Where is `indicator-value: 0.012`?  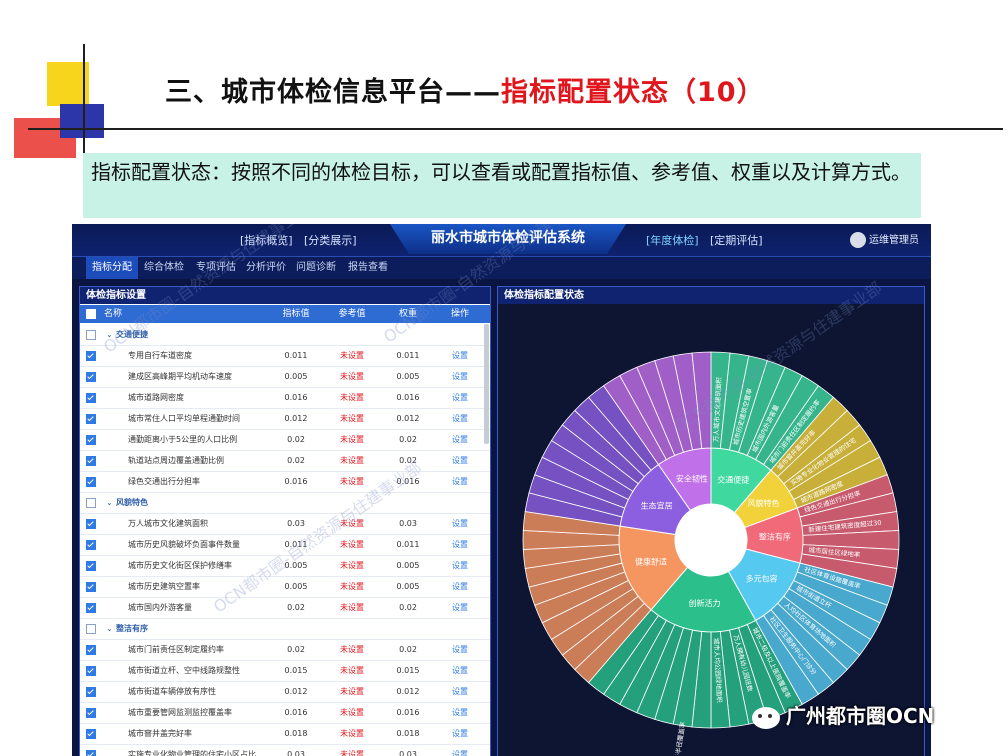
indicator-value: 0.012 is located at coordinates (296, 691).